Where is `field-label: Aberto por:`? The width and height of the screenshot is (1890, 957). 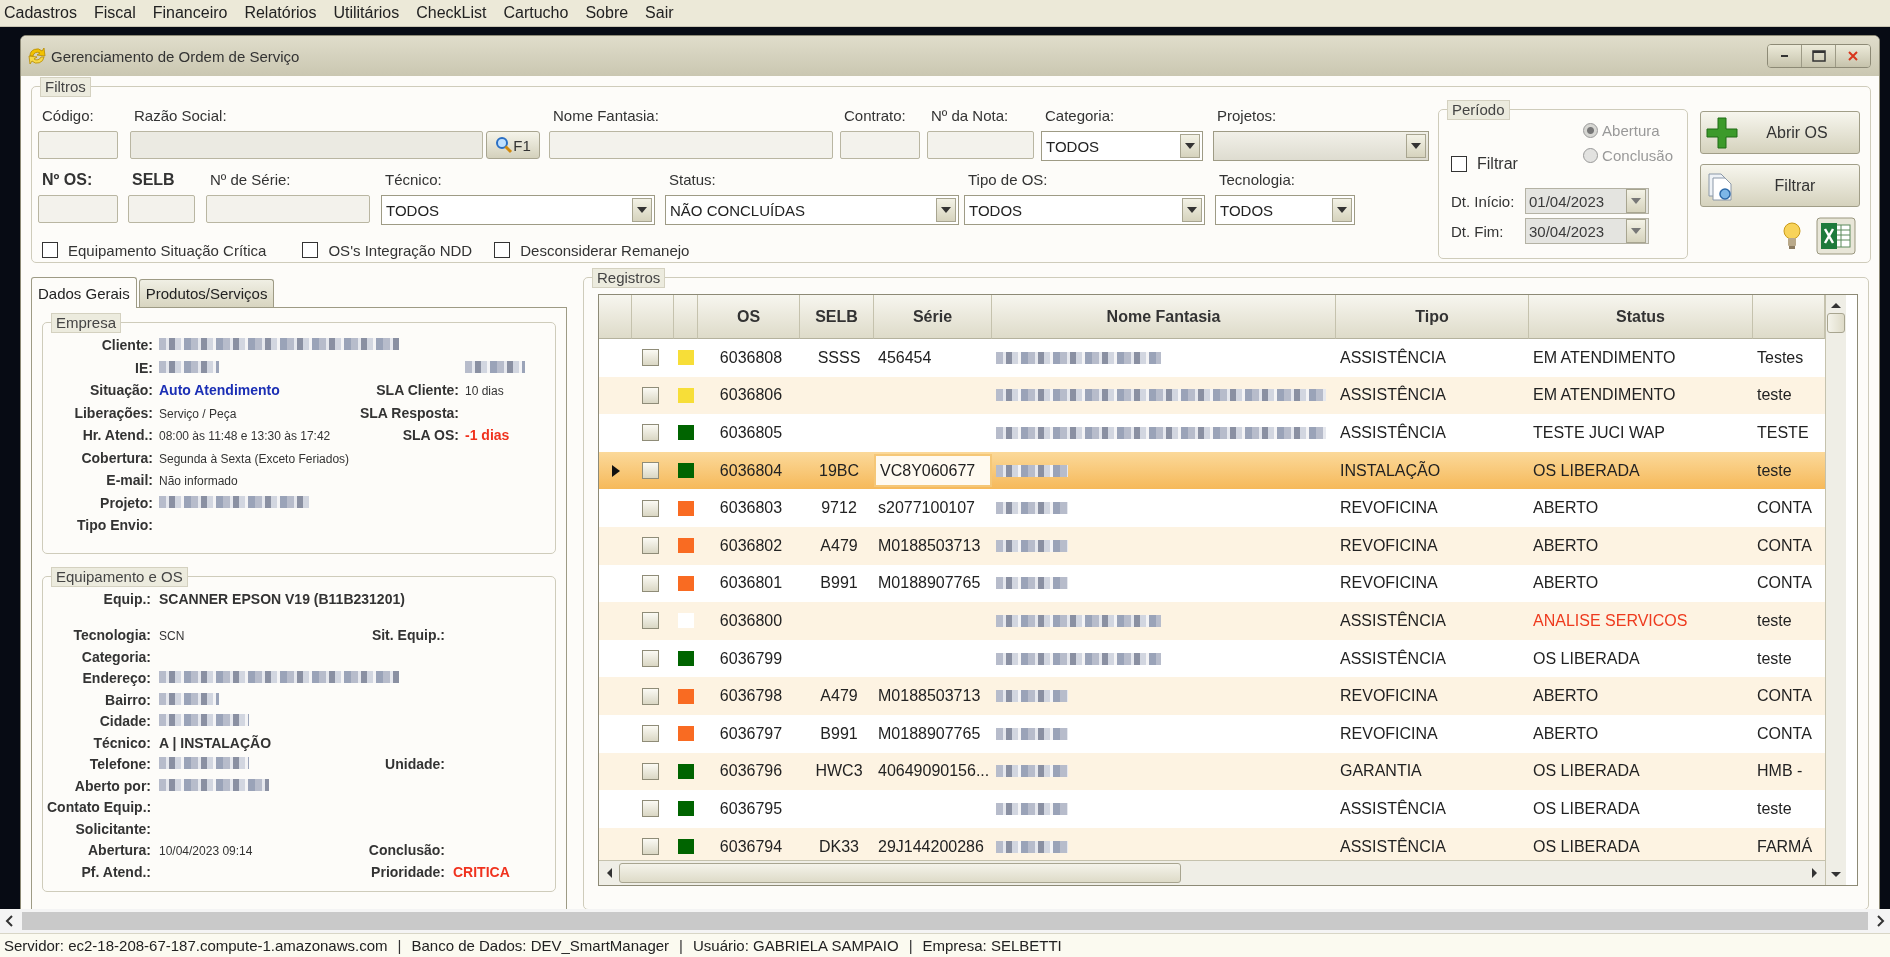
field-label: Aberto por: is located at coordinates (112, 785).